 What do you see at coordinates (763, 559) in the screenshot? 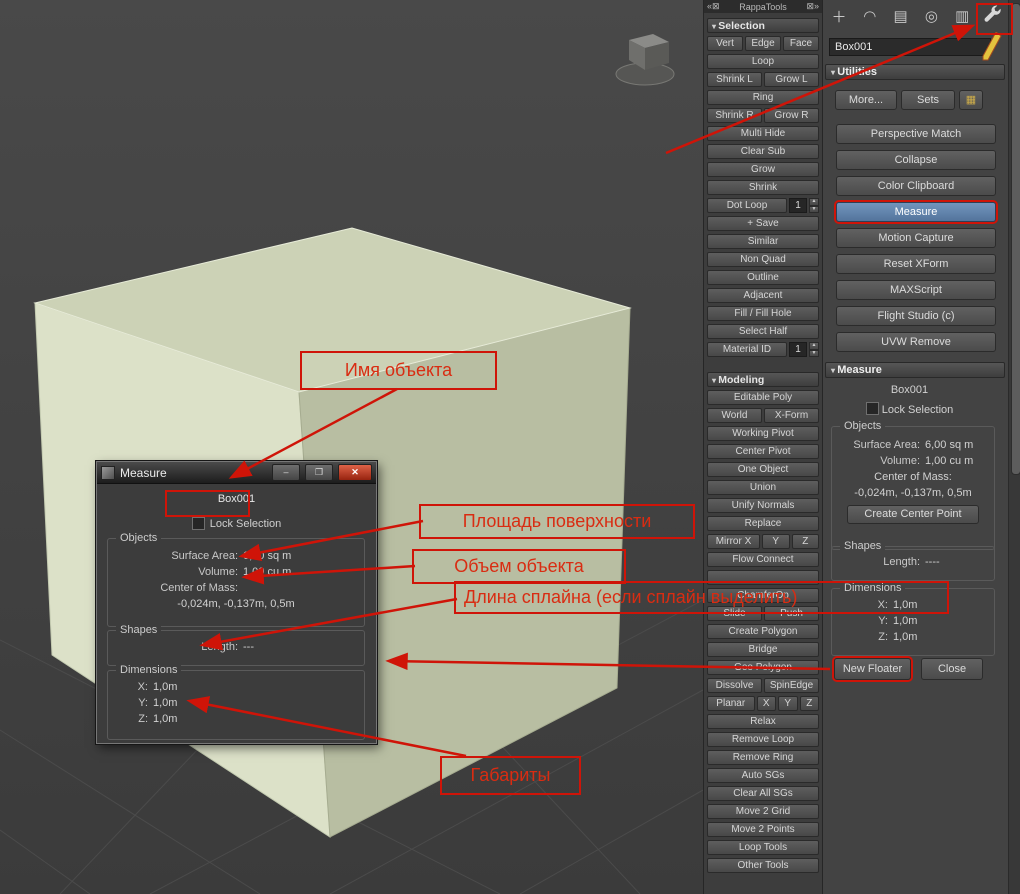
I see `rt-button-flow-connect: Flow Connect` at bounding box center [763, 559].